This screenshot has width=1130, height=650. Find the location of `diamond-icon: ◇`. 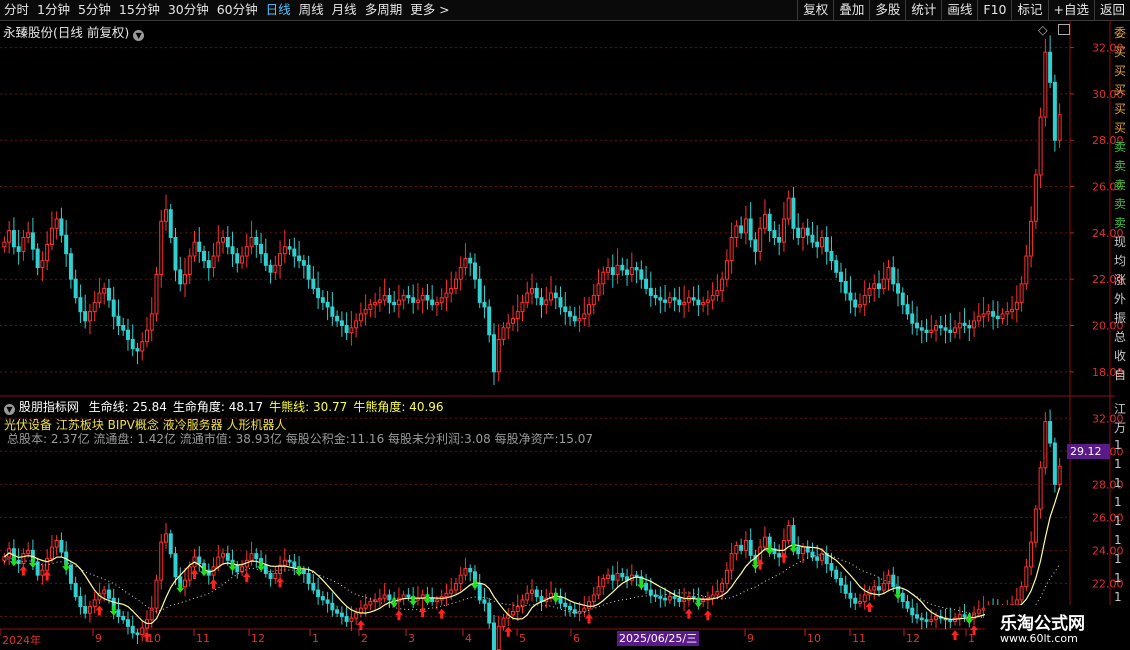

diamond-icon: ◇ is located at coordinates (1043, 29).